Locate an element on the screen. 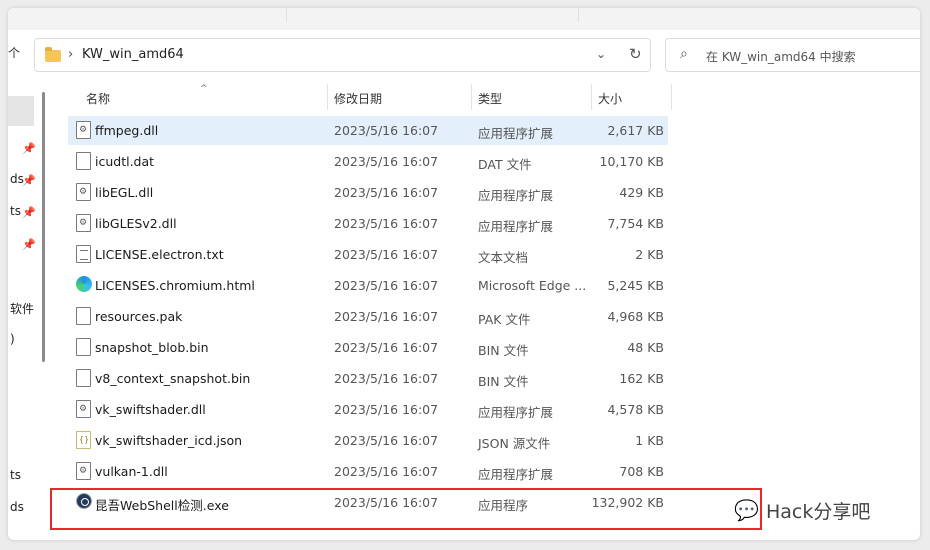  file-row: icudtl.dat 2023/5/16 16:07 DAT 文件 10,170 KB is located at coordinates (368, 161).